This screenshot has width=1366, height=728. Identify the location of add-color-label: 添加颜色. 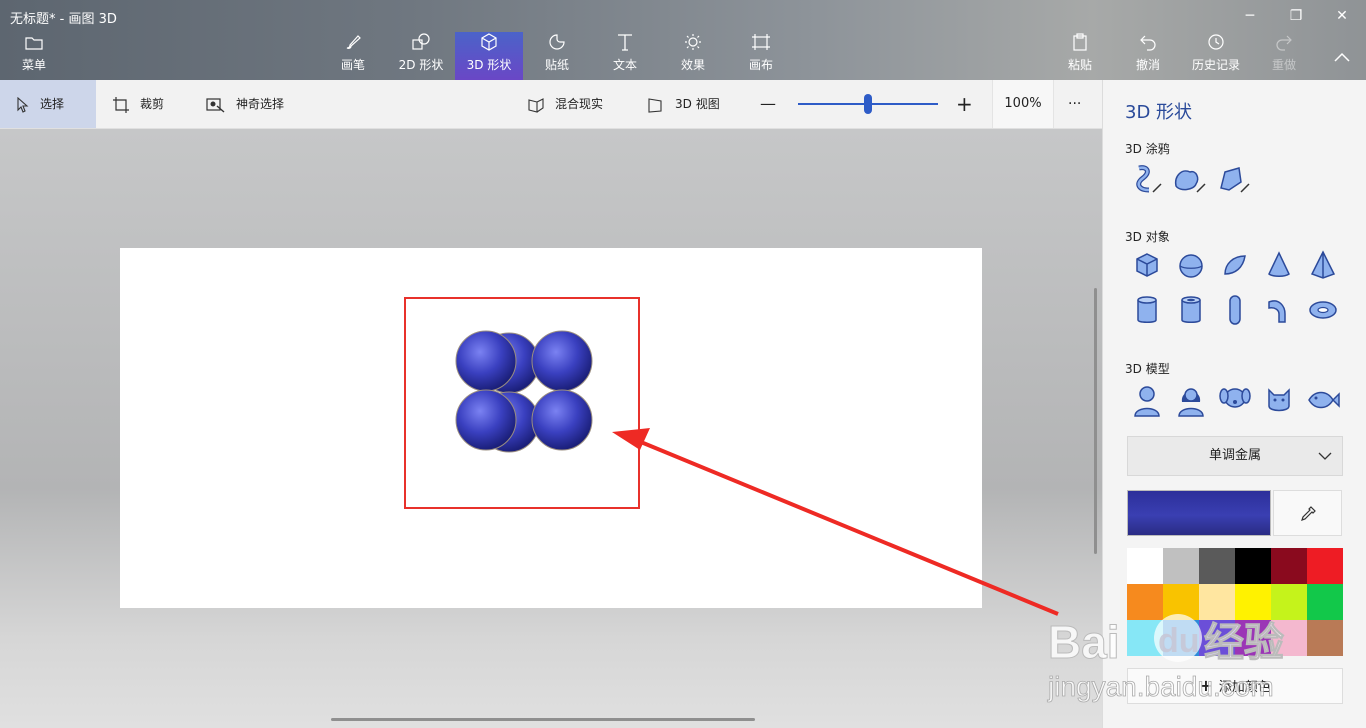
(1244, 687).